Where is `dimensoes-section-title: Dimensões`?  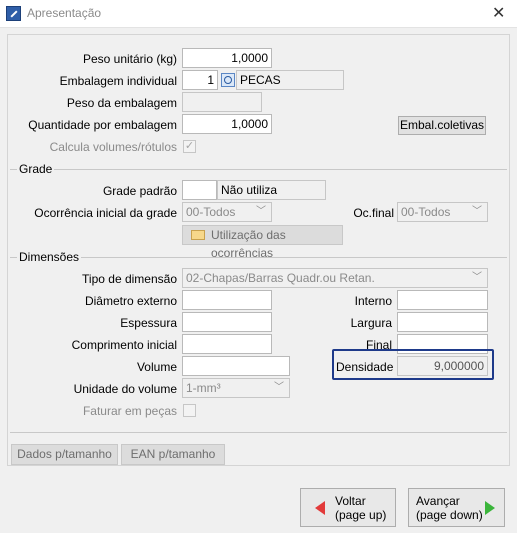
dimensoes-section-title: Dimensões is located at coordinates (49, 257).